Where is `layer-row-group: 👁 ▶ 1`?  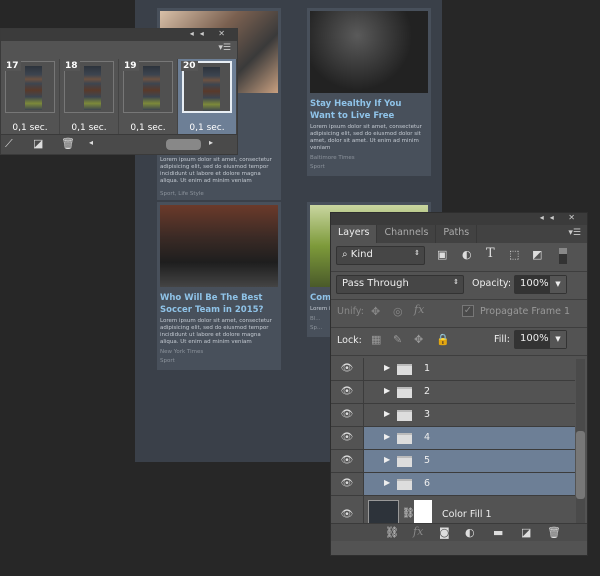 layer-row-group: 👁 ▶ 1 is located at coordinates (453, 369).